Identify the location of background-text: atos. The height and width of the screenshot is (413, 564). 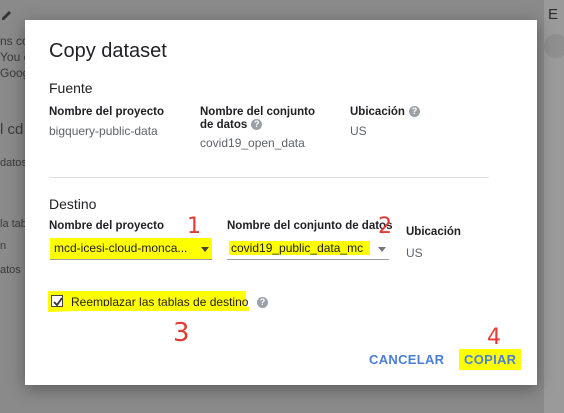
(10, 270).